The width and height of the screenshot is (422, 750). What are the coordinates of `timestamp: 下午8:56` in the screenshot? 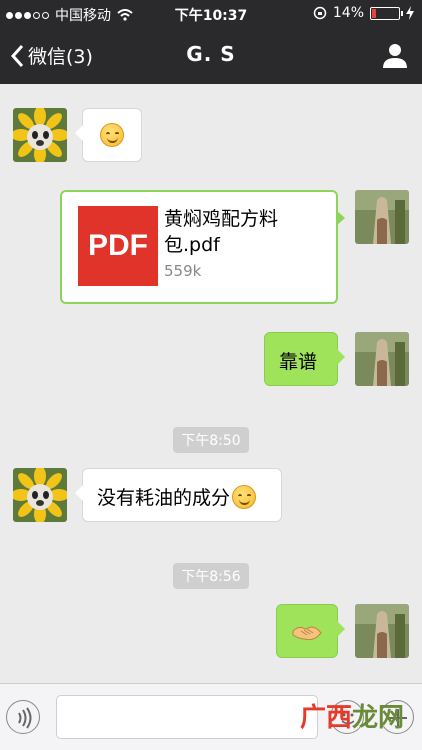 It's located at (211, 576).